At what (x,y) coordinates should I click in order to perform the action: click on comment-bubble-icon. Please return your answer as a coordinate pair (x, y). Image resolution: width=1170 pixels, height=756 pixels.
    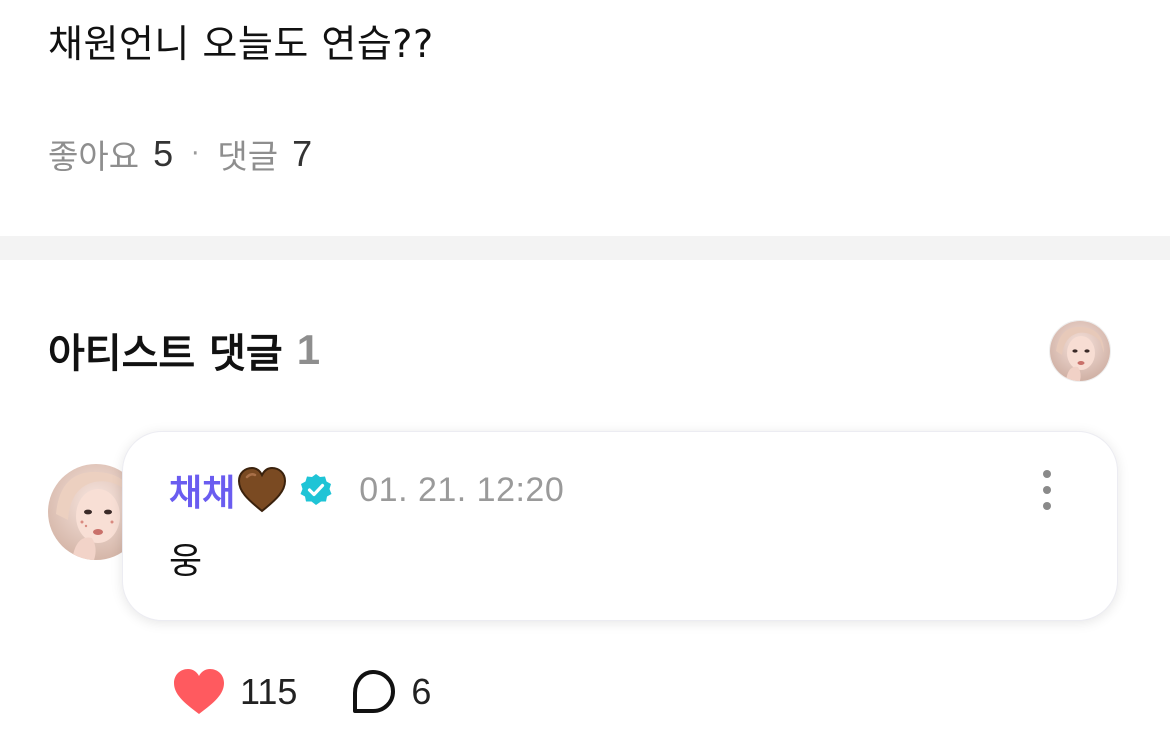
    Looking at the image, I should click on (374, 691).